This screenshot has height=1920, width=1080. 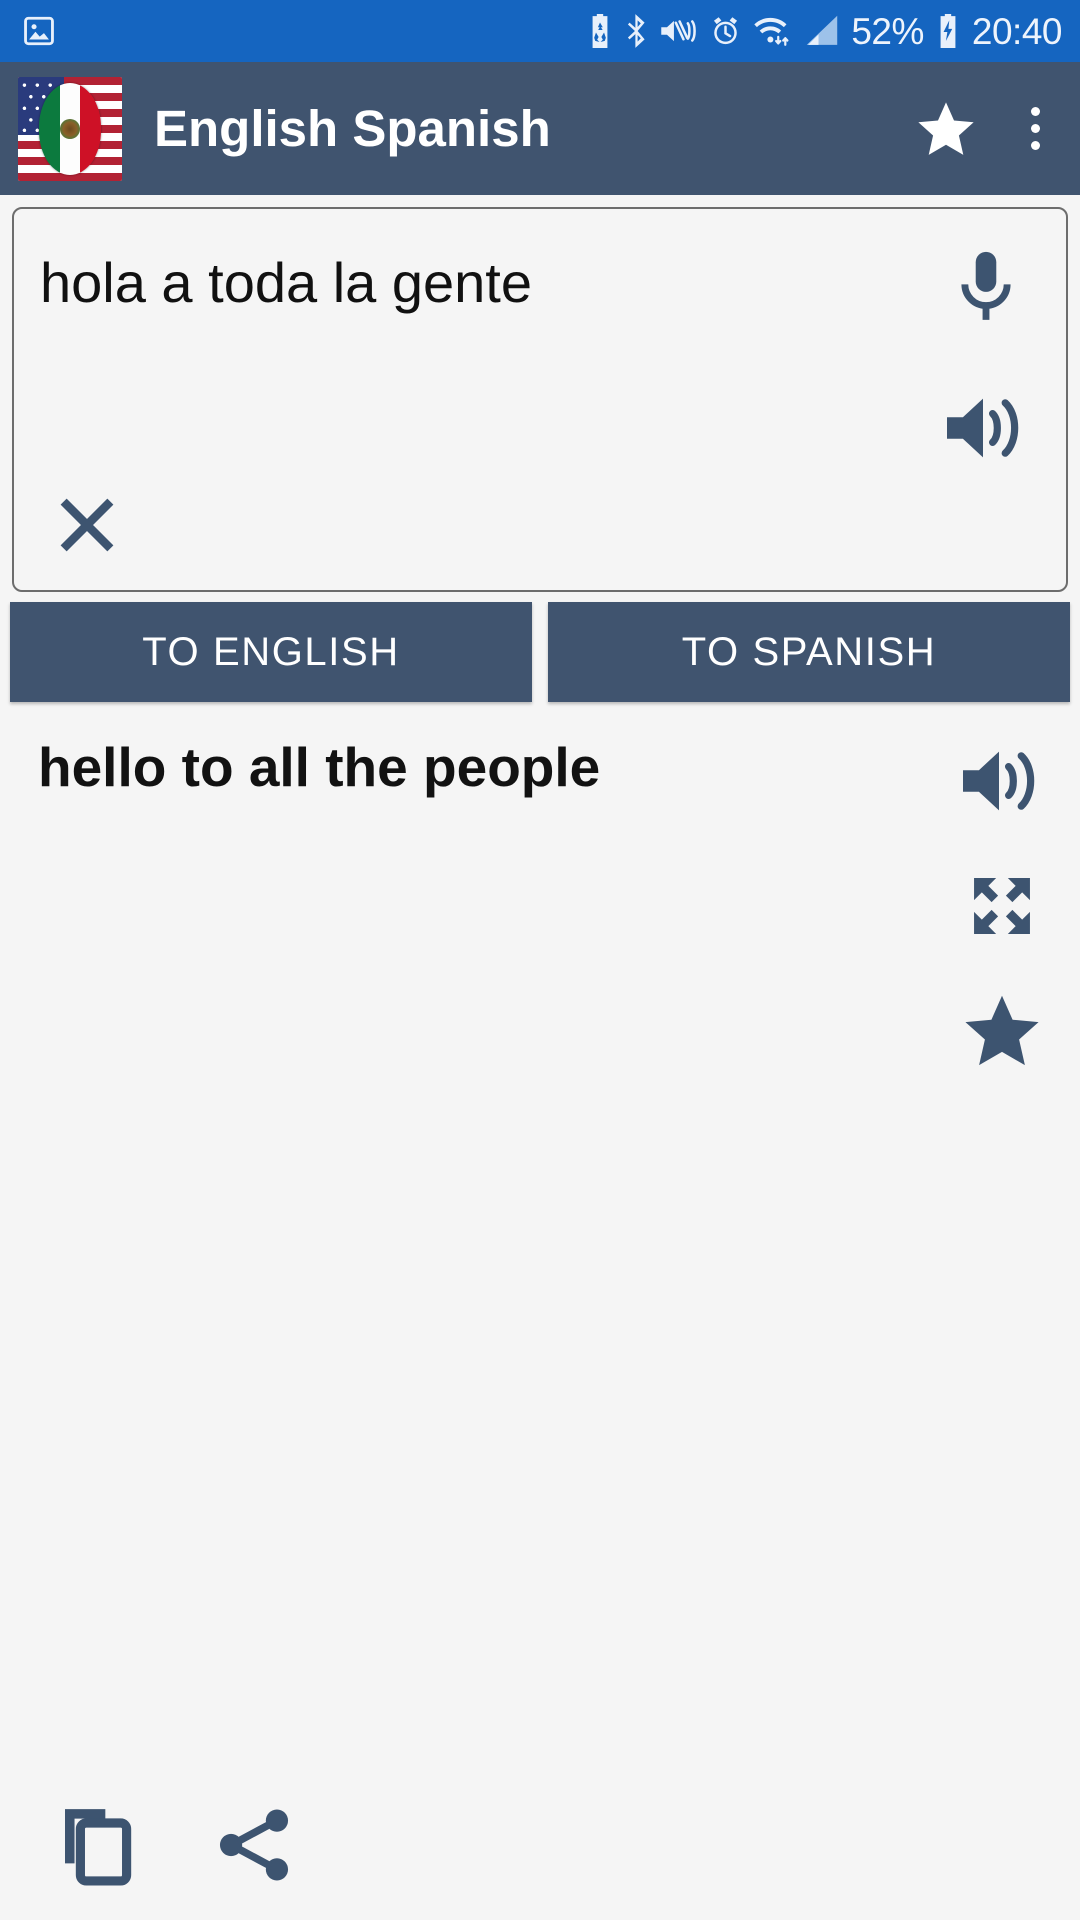 I want to click on to-spanish-label: TO SPANISH, so click(x=809, y=651).